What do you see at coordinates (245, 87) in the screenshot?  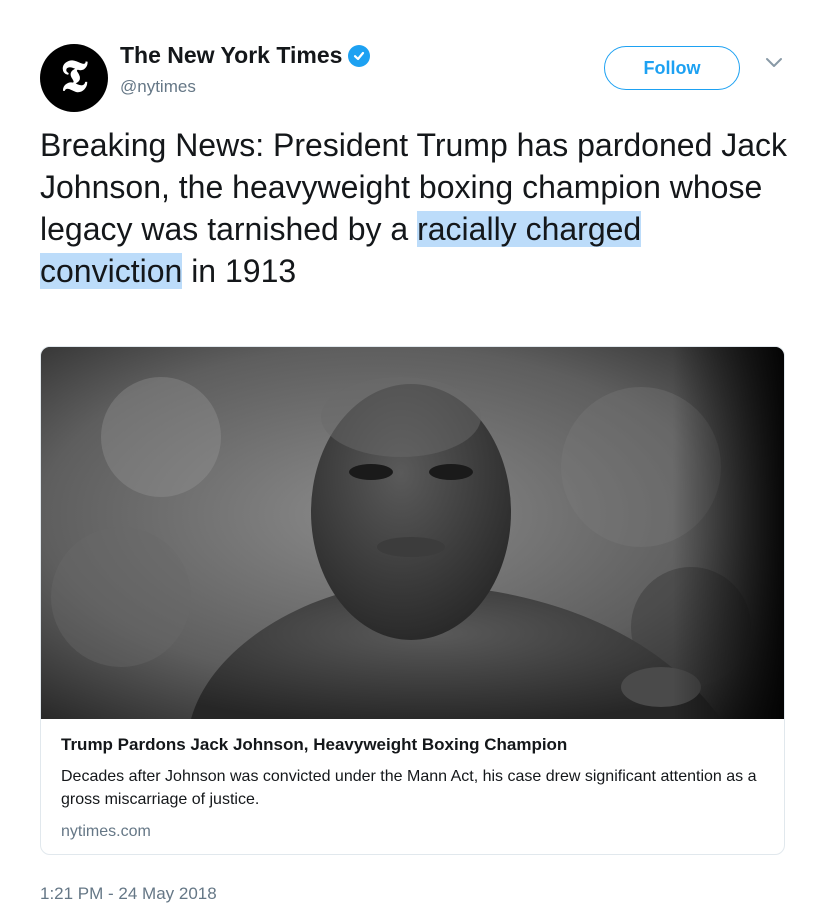 I see `account-handle: @nytimes` at bounding box center [245, 87].